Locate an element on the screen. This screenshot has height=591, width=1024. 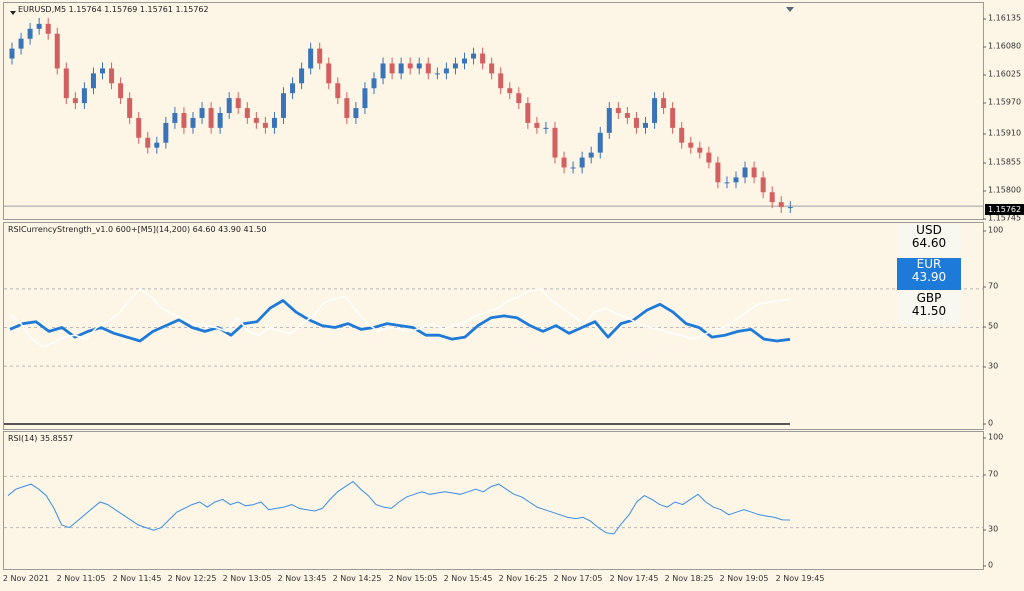
time-tick: 2 Nov 13:45 is located at coordinates (302, 578).